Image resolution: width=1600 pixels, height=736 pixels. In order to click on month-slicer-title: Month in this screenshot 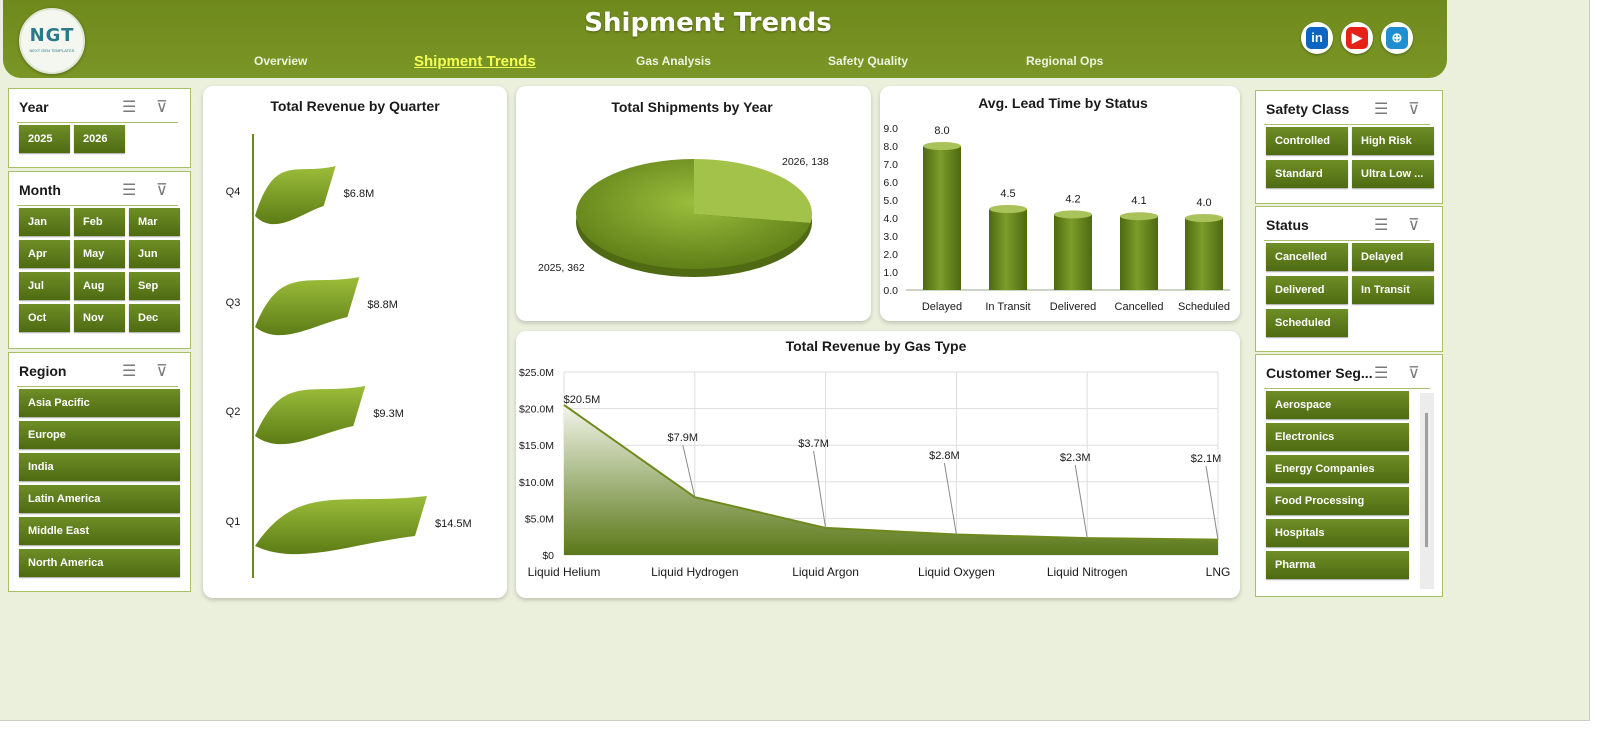, I will do `click(40, 190)`.